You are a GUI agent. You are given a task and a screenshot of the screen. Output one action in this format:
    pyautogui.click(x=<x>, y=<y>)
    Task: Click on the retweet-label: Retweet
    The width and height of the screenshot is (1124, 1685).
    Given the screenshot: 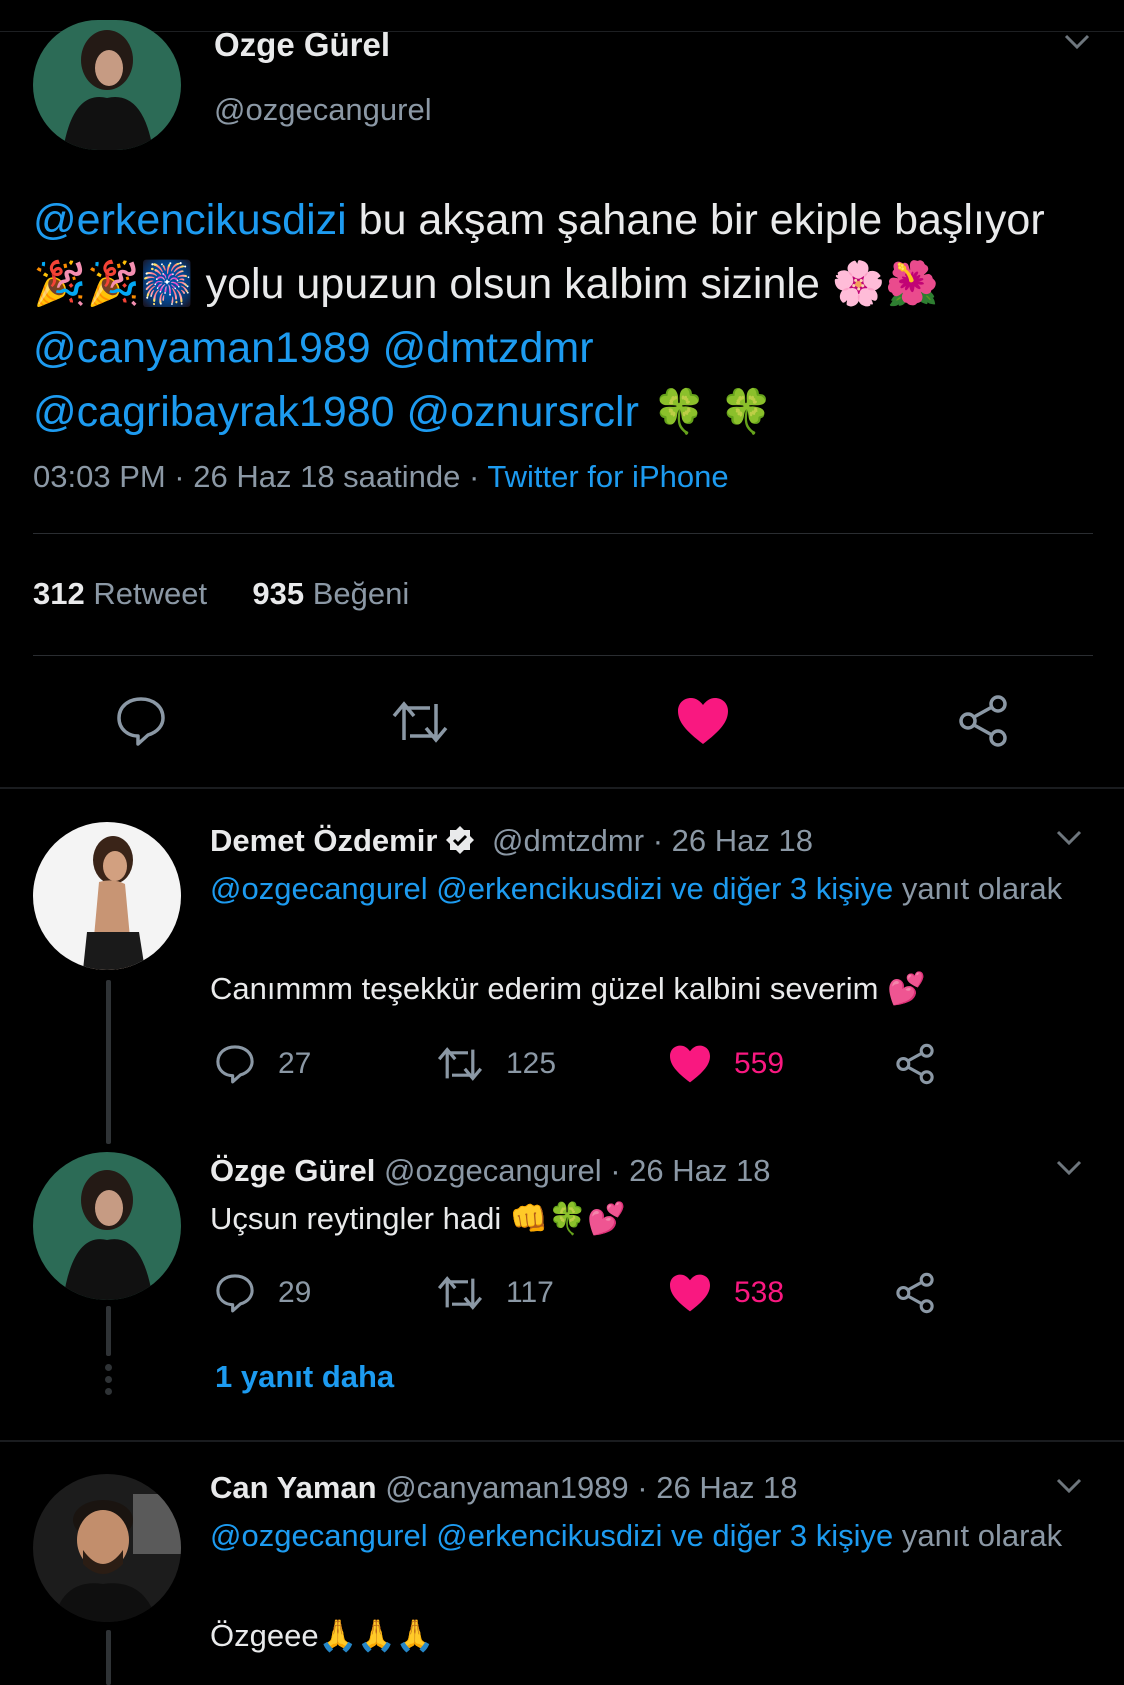 What is the action you would take?
    pyautogui.click(x=150, y=593)
    